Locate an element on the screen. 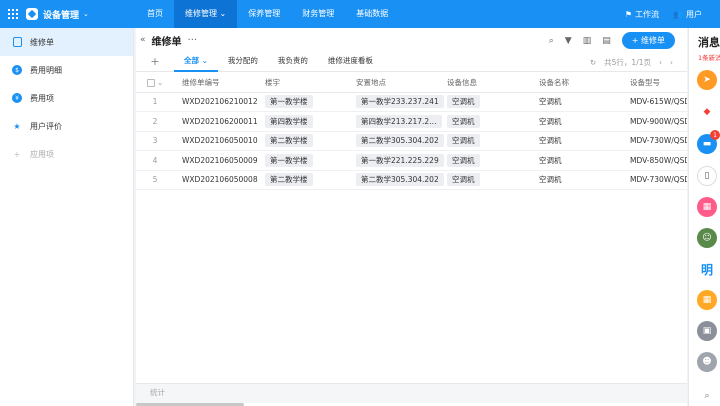  app-grid-icon is located at coordinates (13, 14).